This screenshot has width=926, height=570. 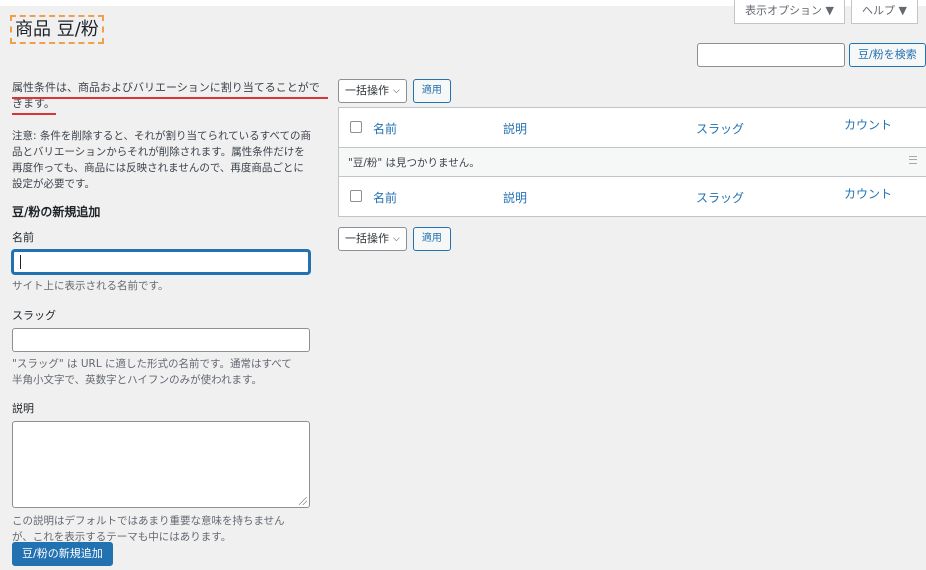 I want to click on add-new-term-button: 豆/粉の新規追加, so click(x=62, y=554).